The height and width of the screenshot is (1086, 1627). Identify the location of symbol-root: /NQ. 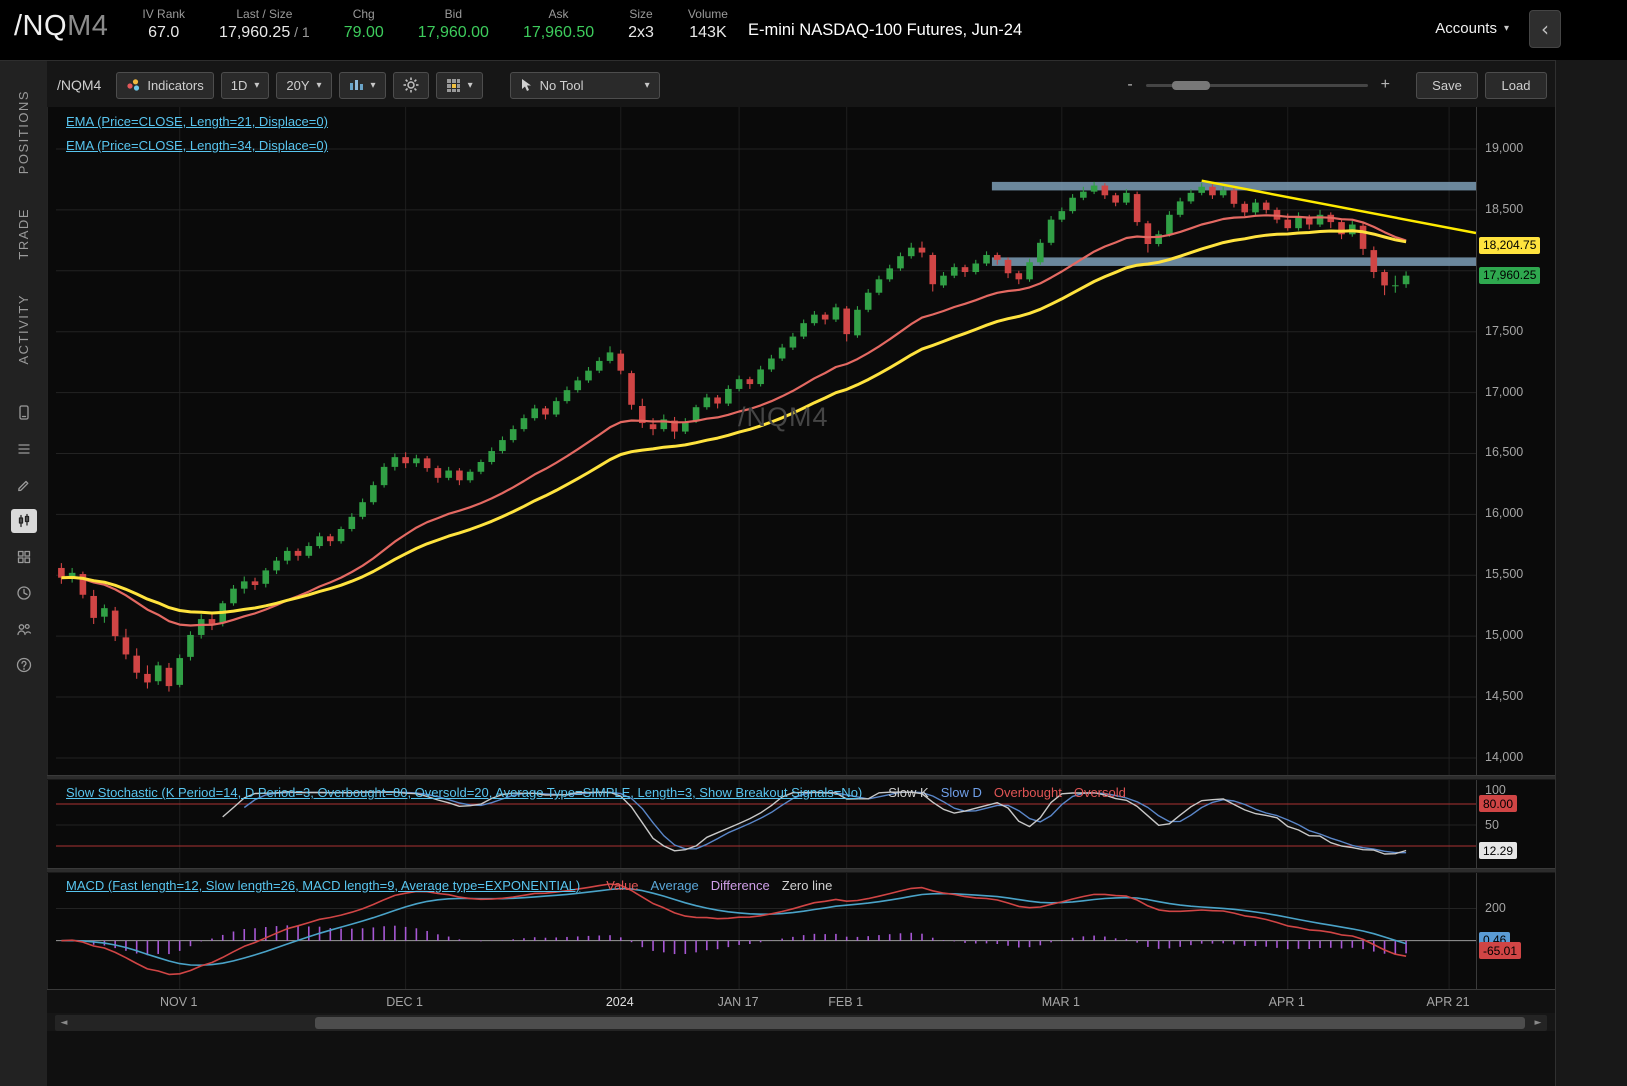
(41, 26).